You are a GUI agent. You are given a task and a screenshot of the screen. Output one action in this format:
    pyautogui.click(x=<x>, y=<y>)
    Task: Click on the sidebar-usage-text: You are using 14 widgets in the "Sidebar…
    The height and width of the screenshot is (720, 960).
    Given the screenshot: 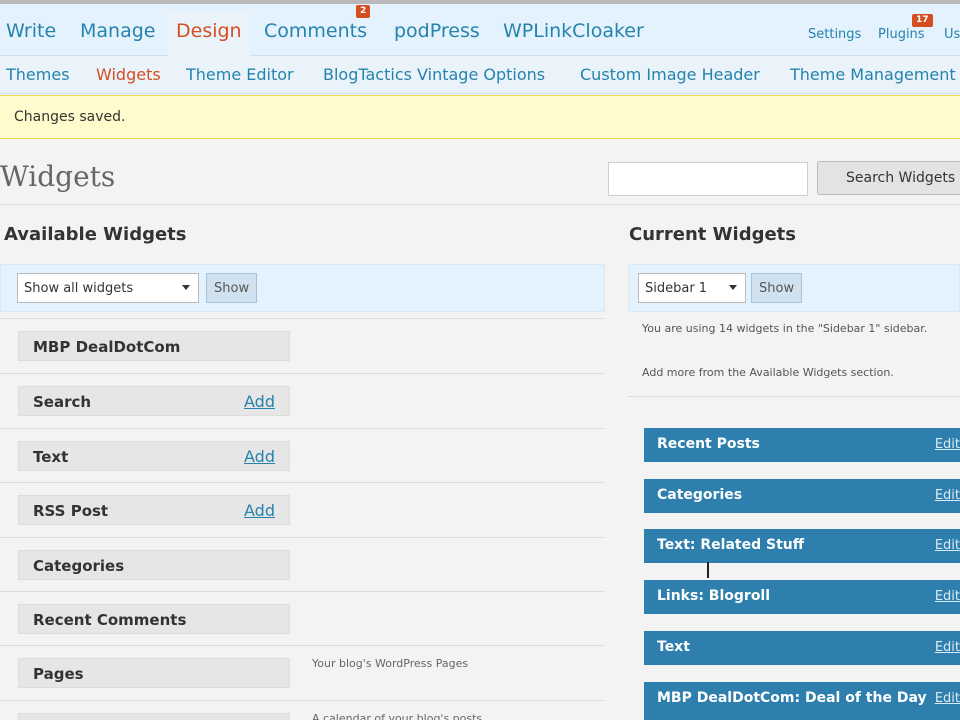 What is the action you would take?
    pyautogui.click(x=785, y=328)
    